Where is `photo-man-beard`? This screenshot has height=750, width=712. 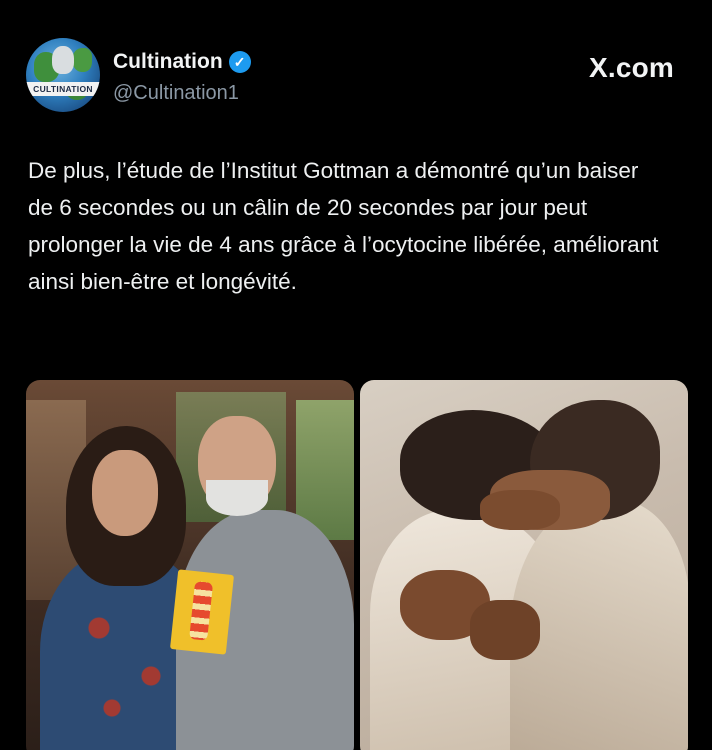 photo-man-beard is located at coordinates (237, 498).